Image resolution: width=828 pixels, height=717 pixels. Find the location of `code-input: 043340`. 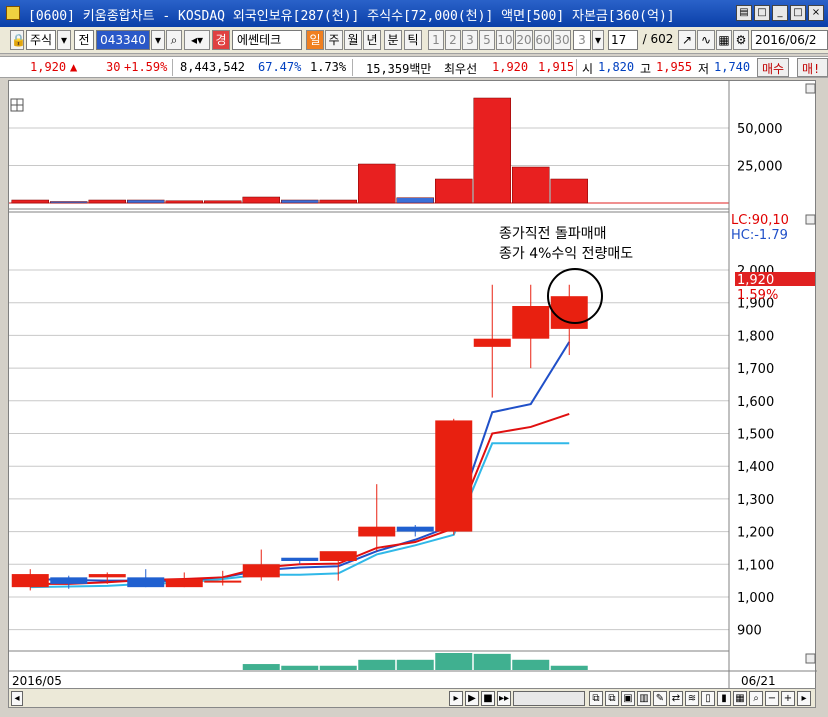

code-input: 043340 is located at coordinates (123, 40).